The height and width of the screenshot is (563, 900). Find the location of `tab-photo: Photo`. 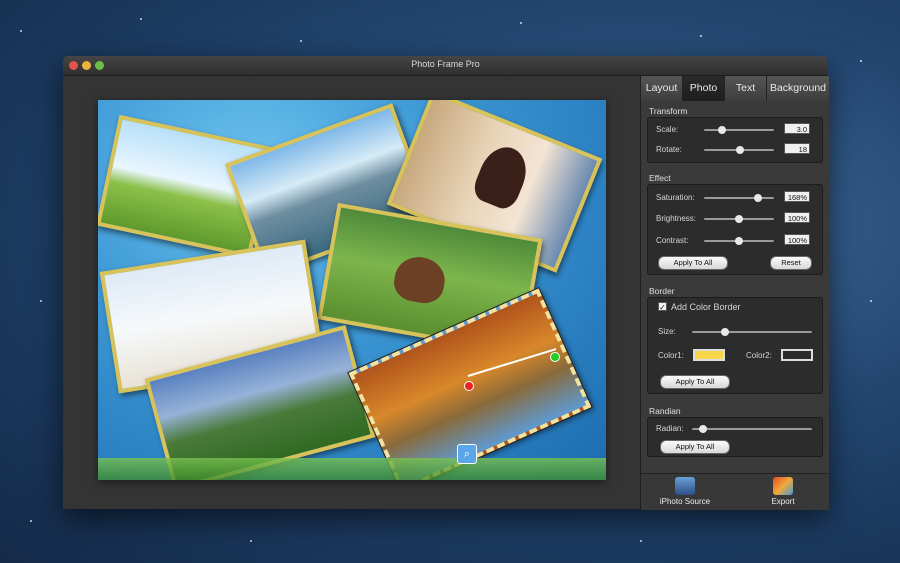

tab-photo: Photo is located at coordinates (704, 88).